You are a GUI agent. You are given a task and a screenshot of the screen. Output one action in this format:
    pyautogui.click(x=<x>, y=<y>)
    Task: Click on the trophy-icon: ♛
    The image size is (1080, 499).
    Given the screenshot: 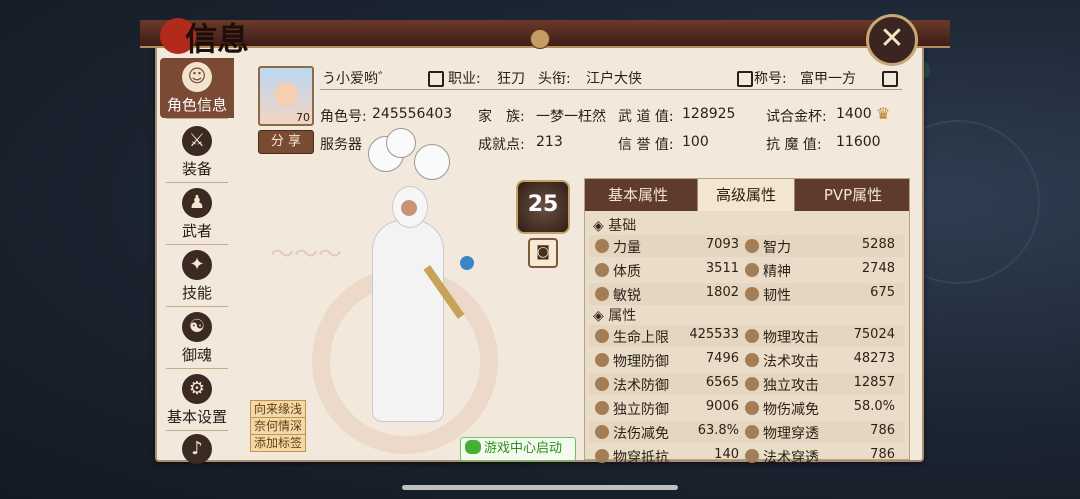 What is the action you would take?
    pyautogui.click(x=883, y=113)
    